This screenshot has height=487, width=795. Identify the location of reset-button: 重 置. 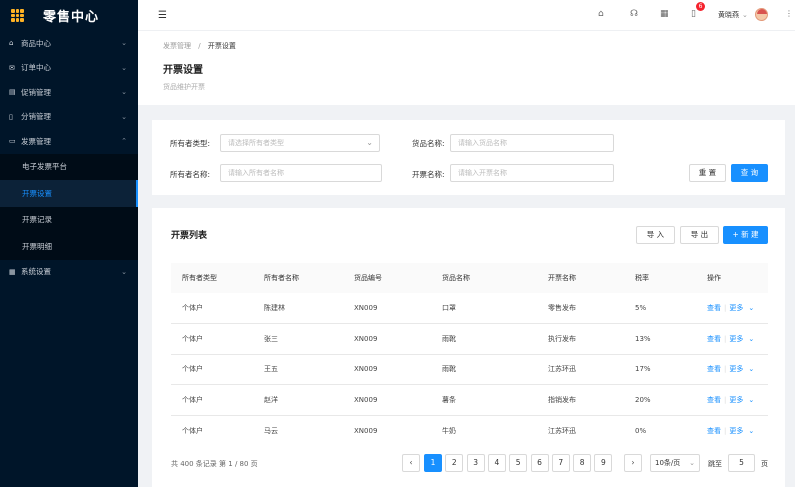
(707, 173).